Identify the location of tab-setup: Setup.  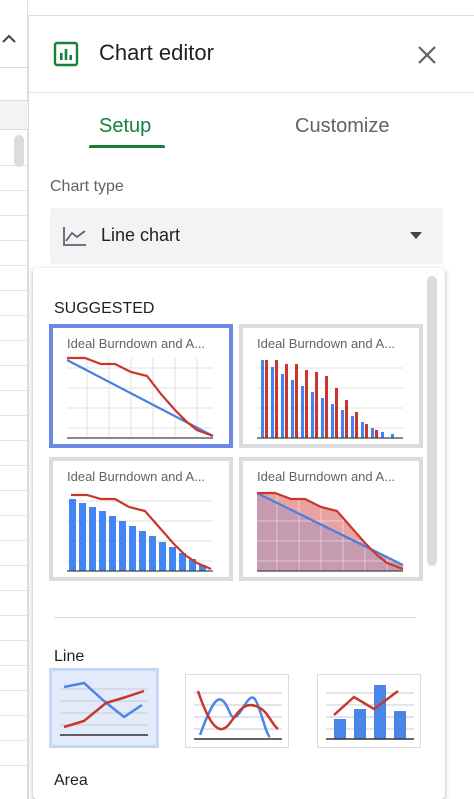
(125, 126).